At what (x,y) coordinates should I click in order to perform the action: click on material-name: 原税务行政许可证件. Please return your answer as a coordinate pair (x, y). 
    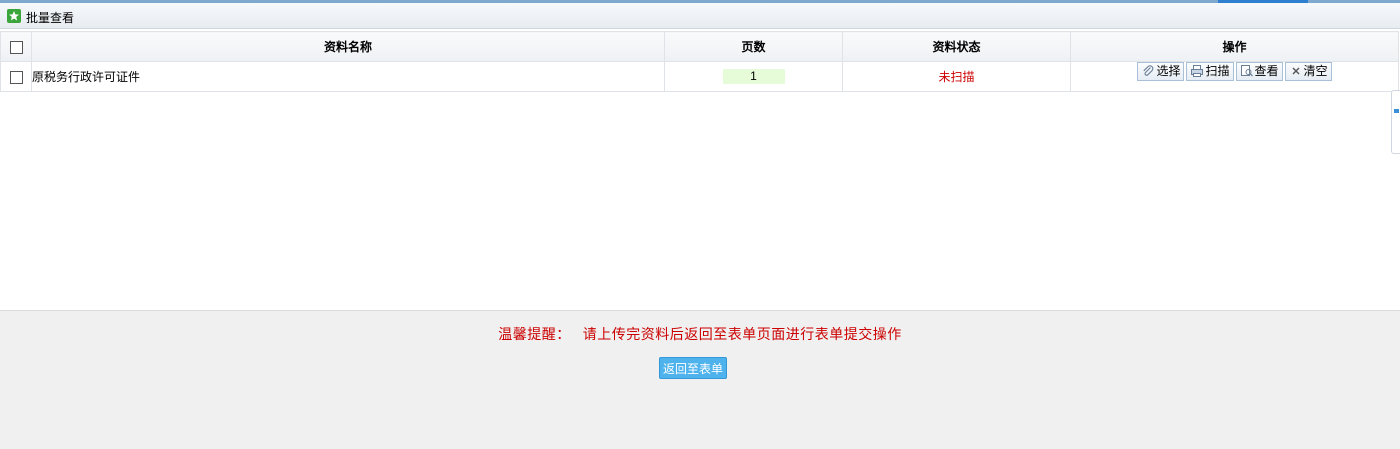
    Looking at the image, I should click on (348, 76).